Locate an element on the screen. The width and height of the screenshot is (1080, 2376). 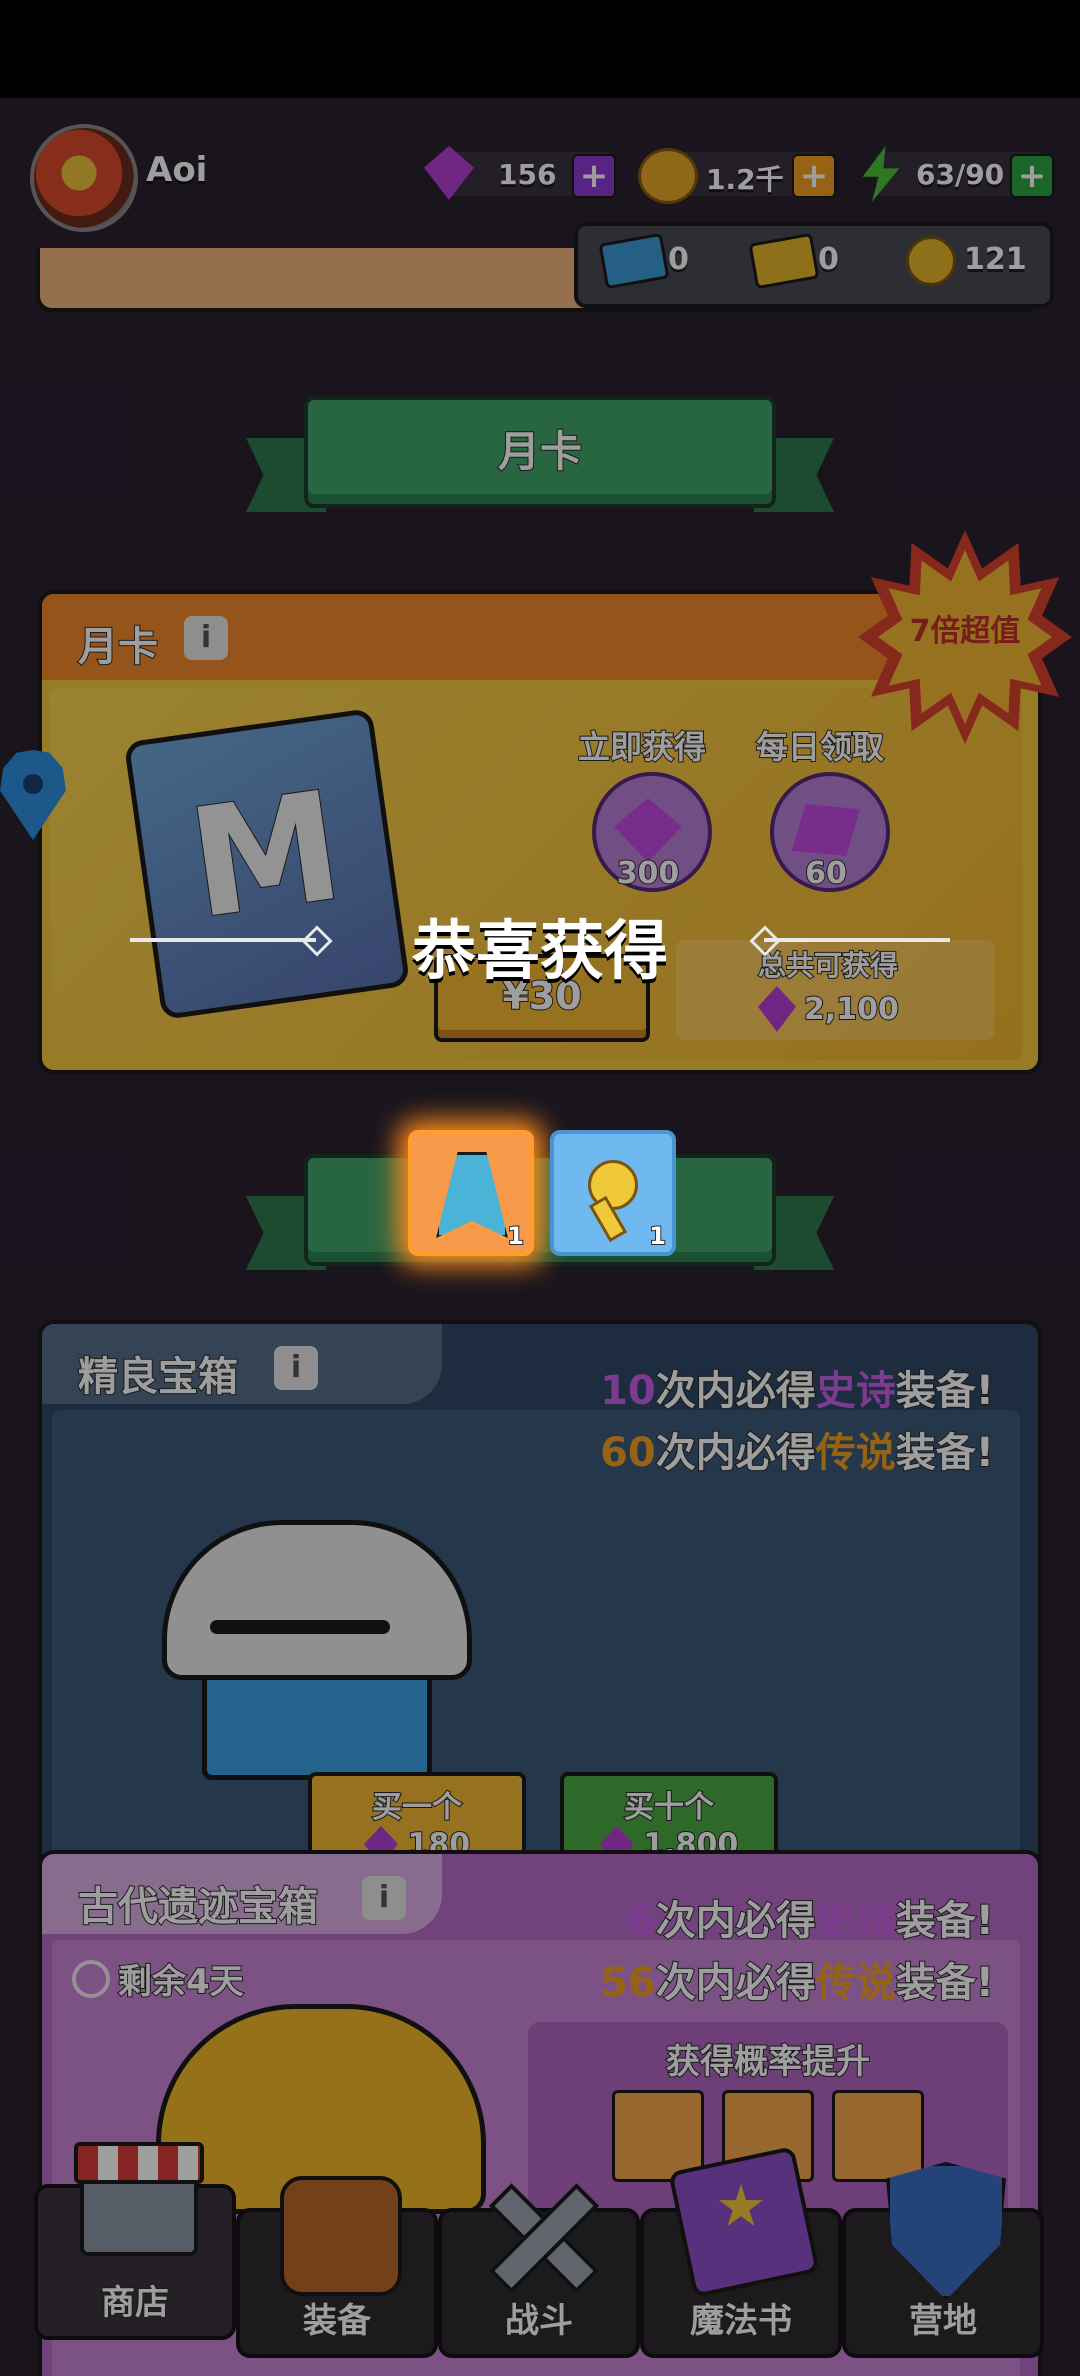
monthly-section-banner: 月卡 is located at coordinates (540, 461).